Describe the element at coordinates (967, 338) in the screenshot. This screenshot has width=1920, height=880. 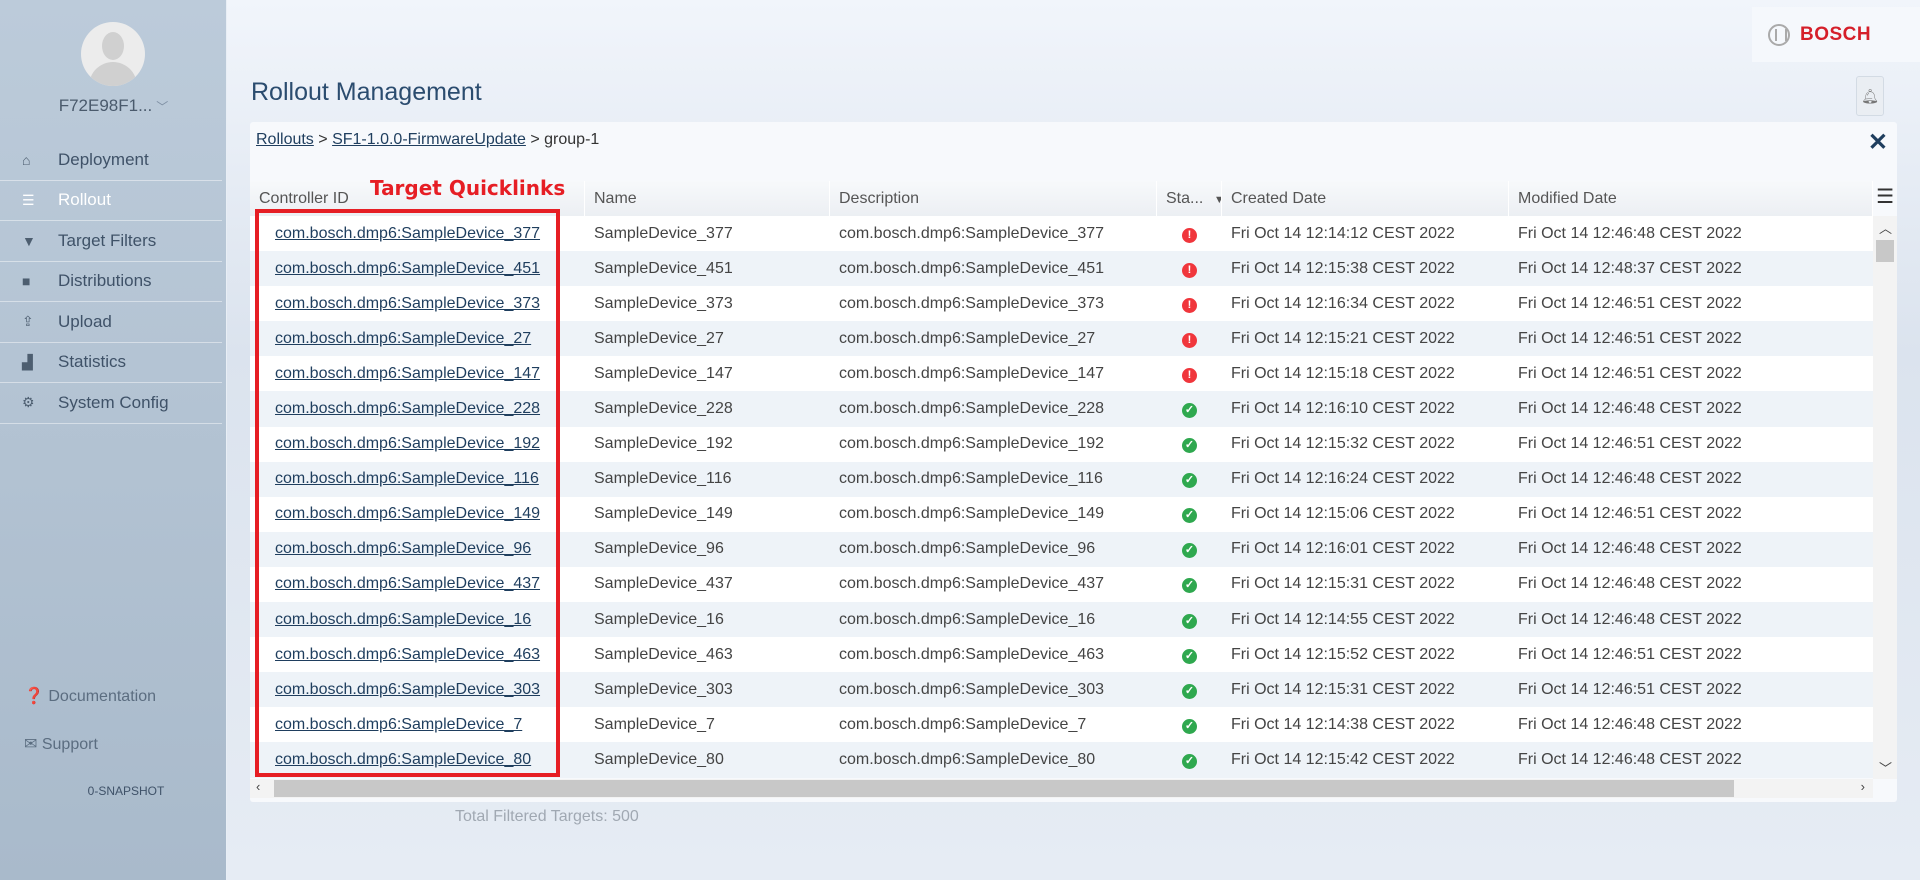
I see `cell-text: com.bosch.dmp6:SampleDevice_27` at that location.